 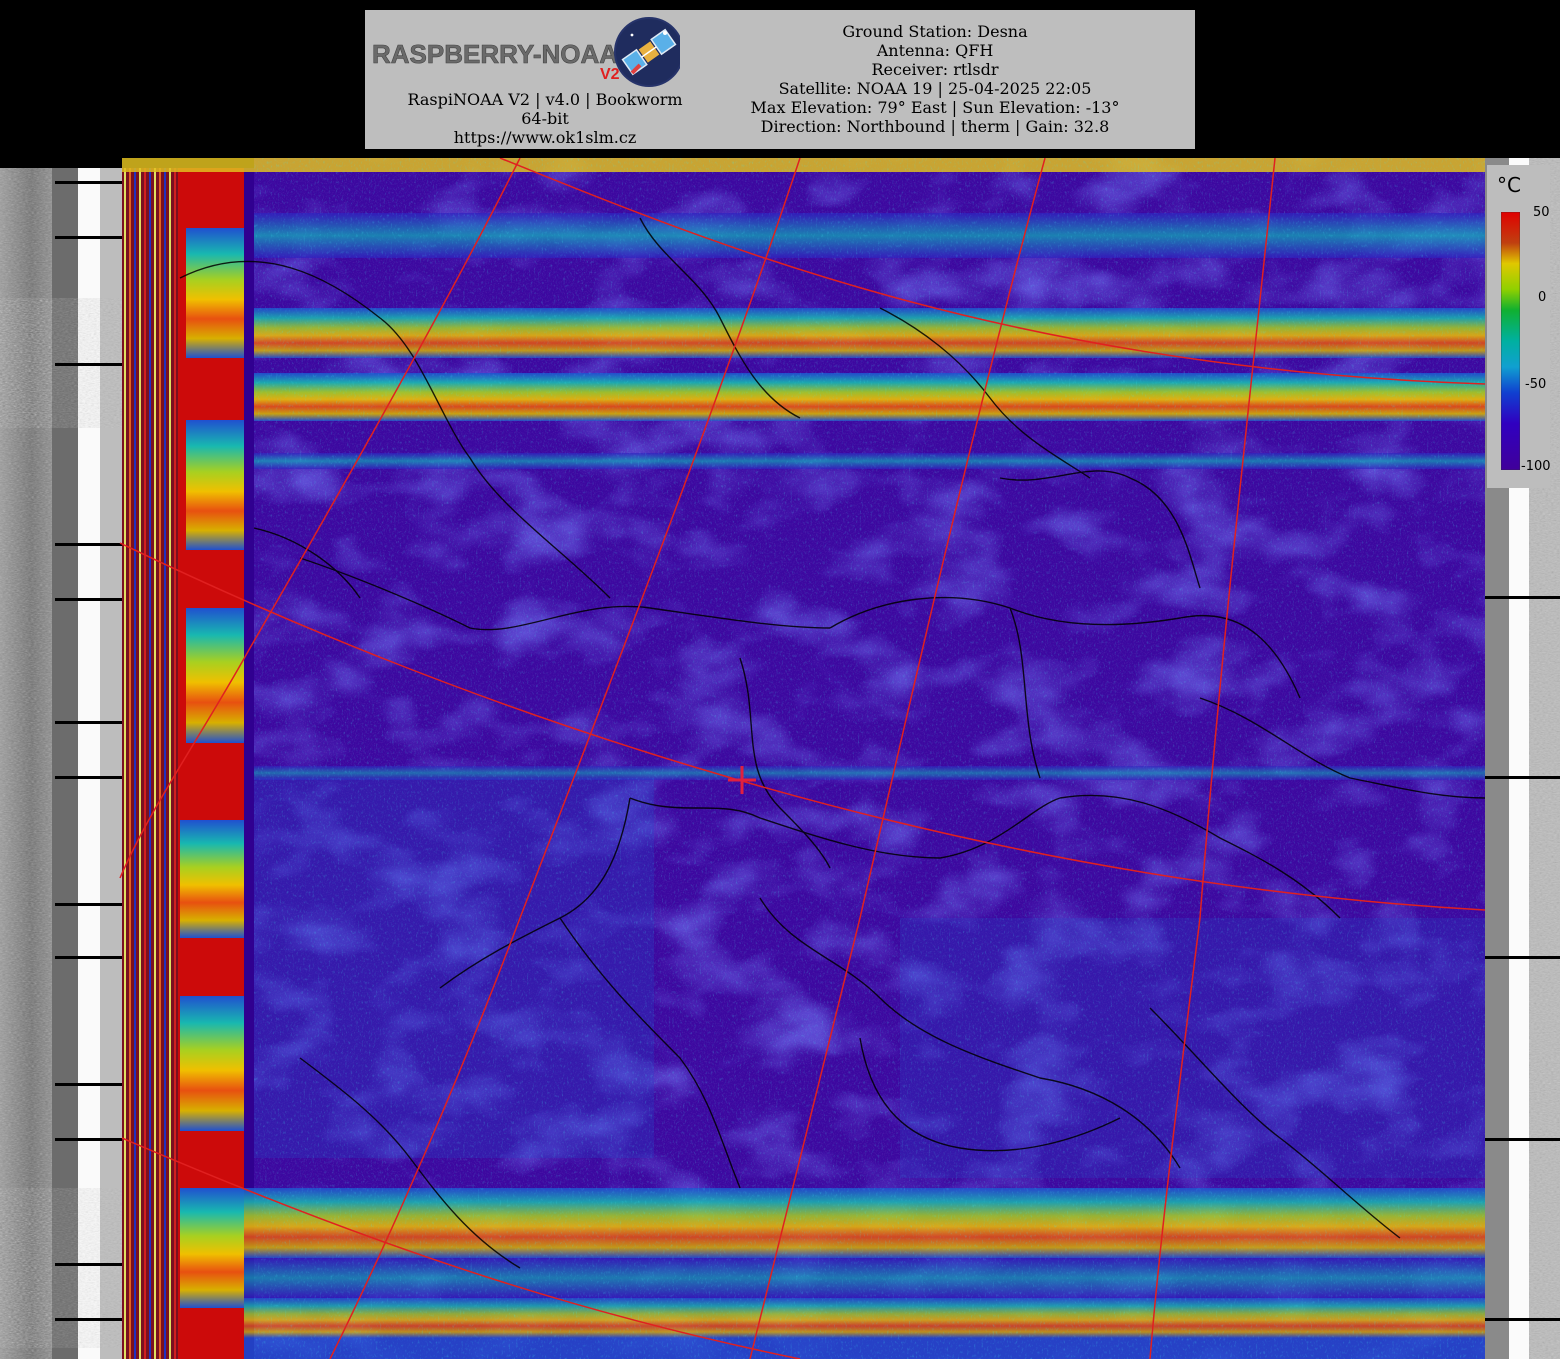 What do you see at coordinates (545, 109) in the screenshot?
I see `version-line: RaspiNOAA V2 | v4.0 | Bookworm 64-bit` at bounding box center [545, 109].